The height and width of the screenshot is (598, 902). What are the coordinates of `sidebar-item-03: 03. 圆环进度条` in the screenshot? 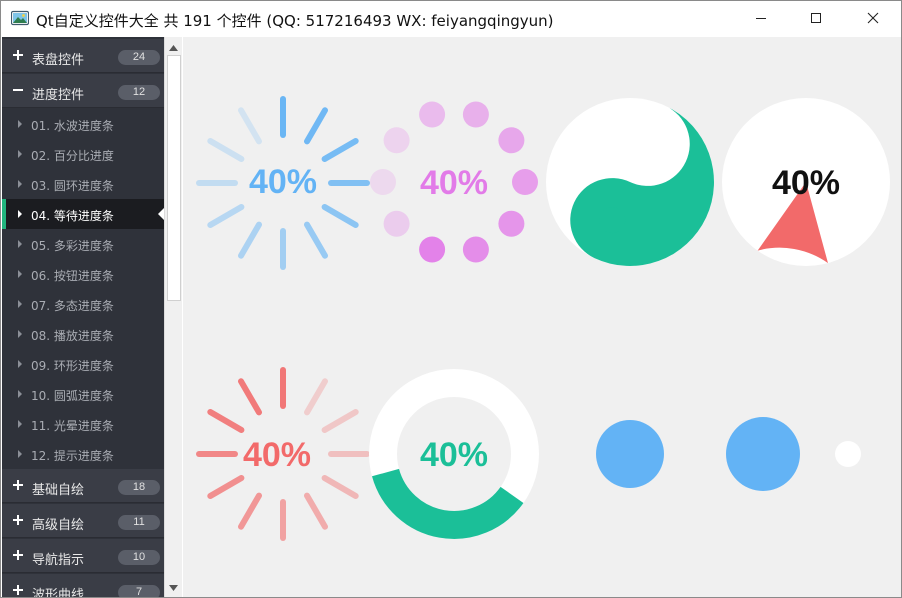 It's located at (83, 184).